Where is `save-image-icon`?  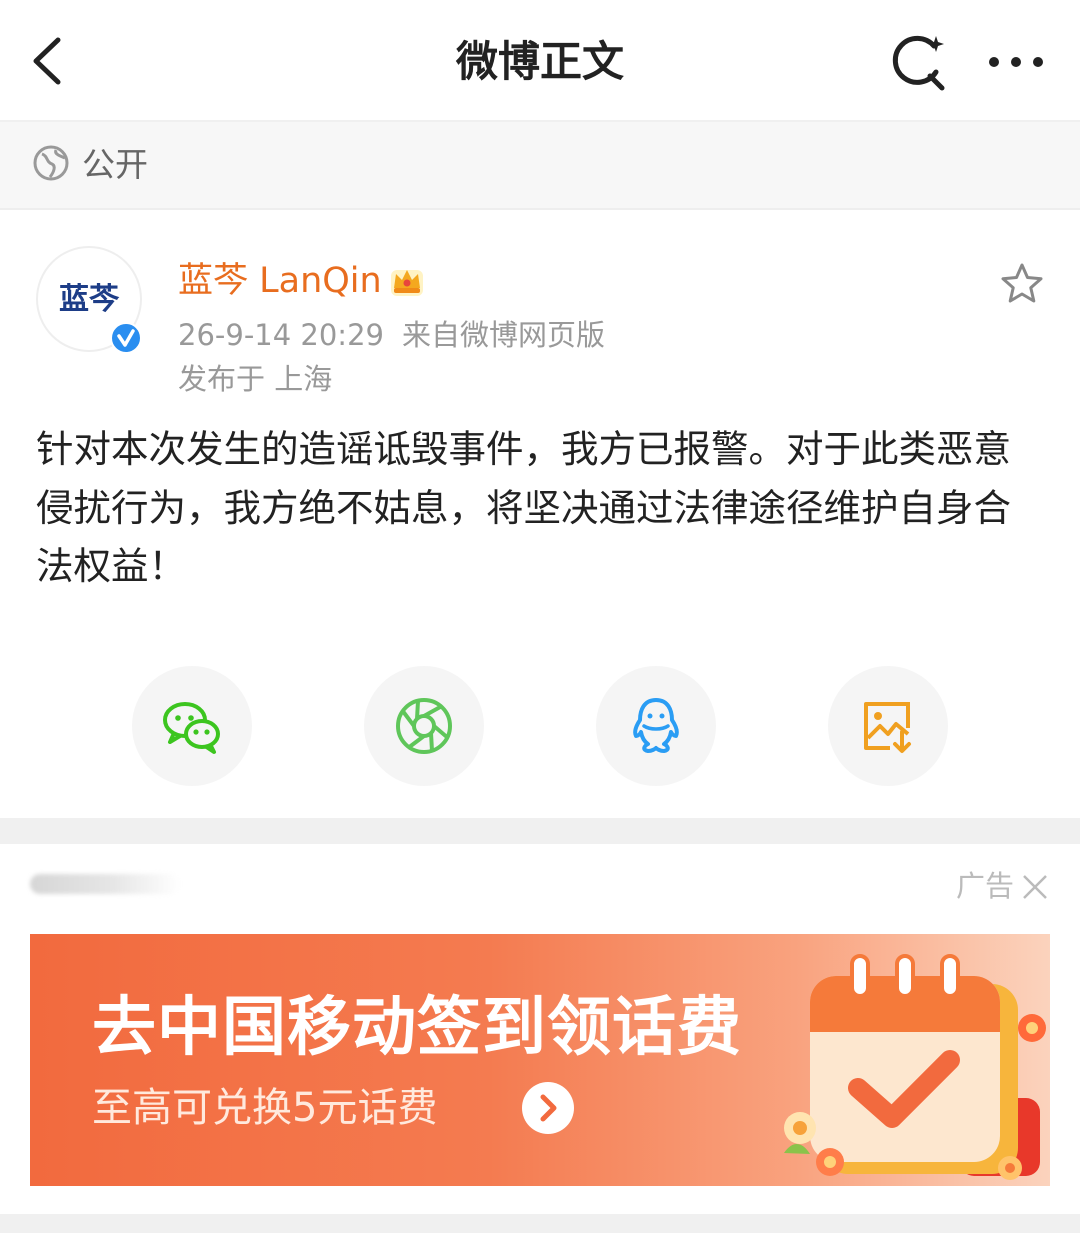 save-image-icon is located at coordinates (887, 727).